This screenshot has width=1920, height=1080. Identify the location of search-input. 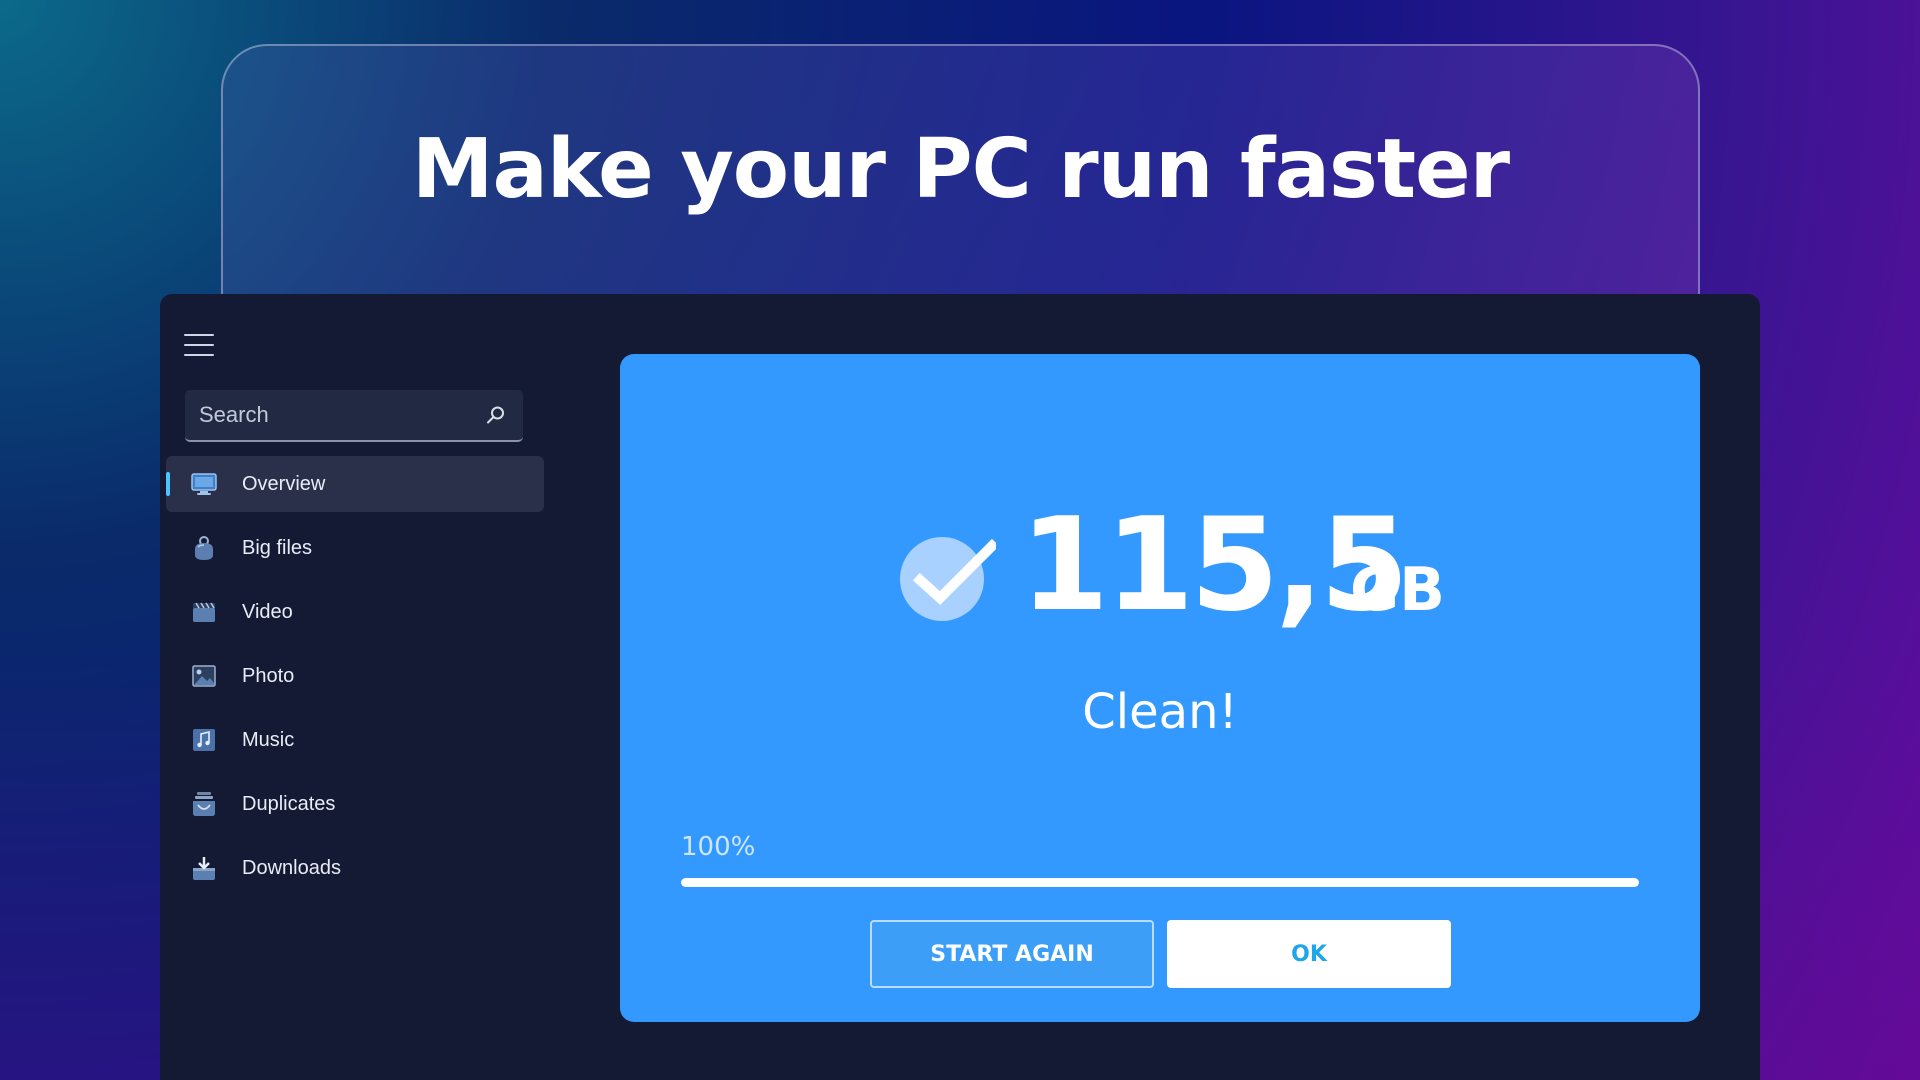
(329, 415).